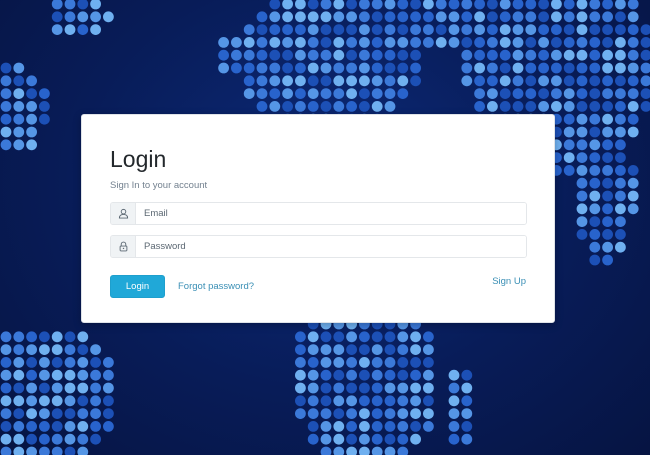  I want to click on sign-up-link: Sign Up, so click(509, 281).